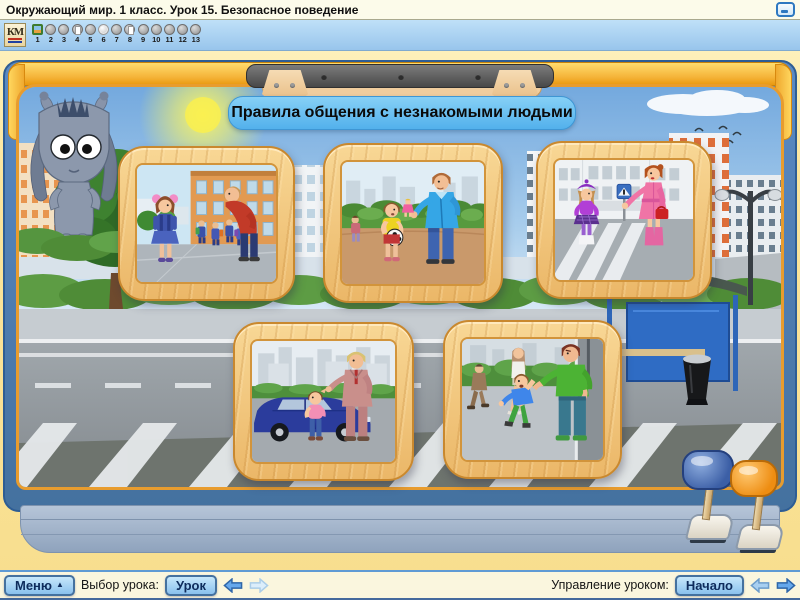 The image size is (800, 600). What do you see at coordinates (129, 39) in the screenshot?
I see `slide-number: 8` at bounding box center [129, 39].